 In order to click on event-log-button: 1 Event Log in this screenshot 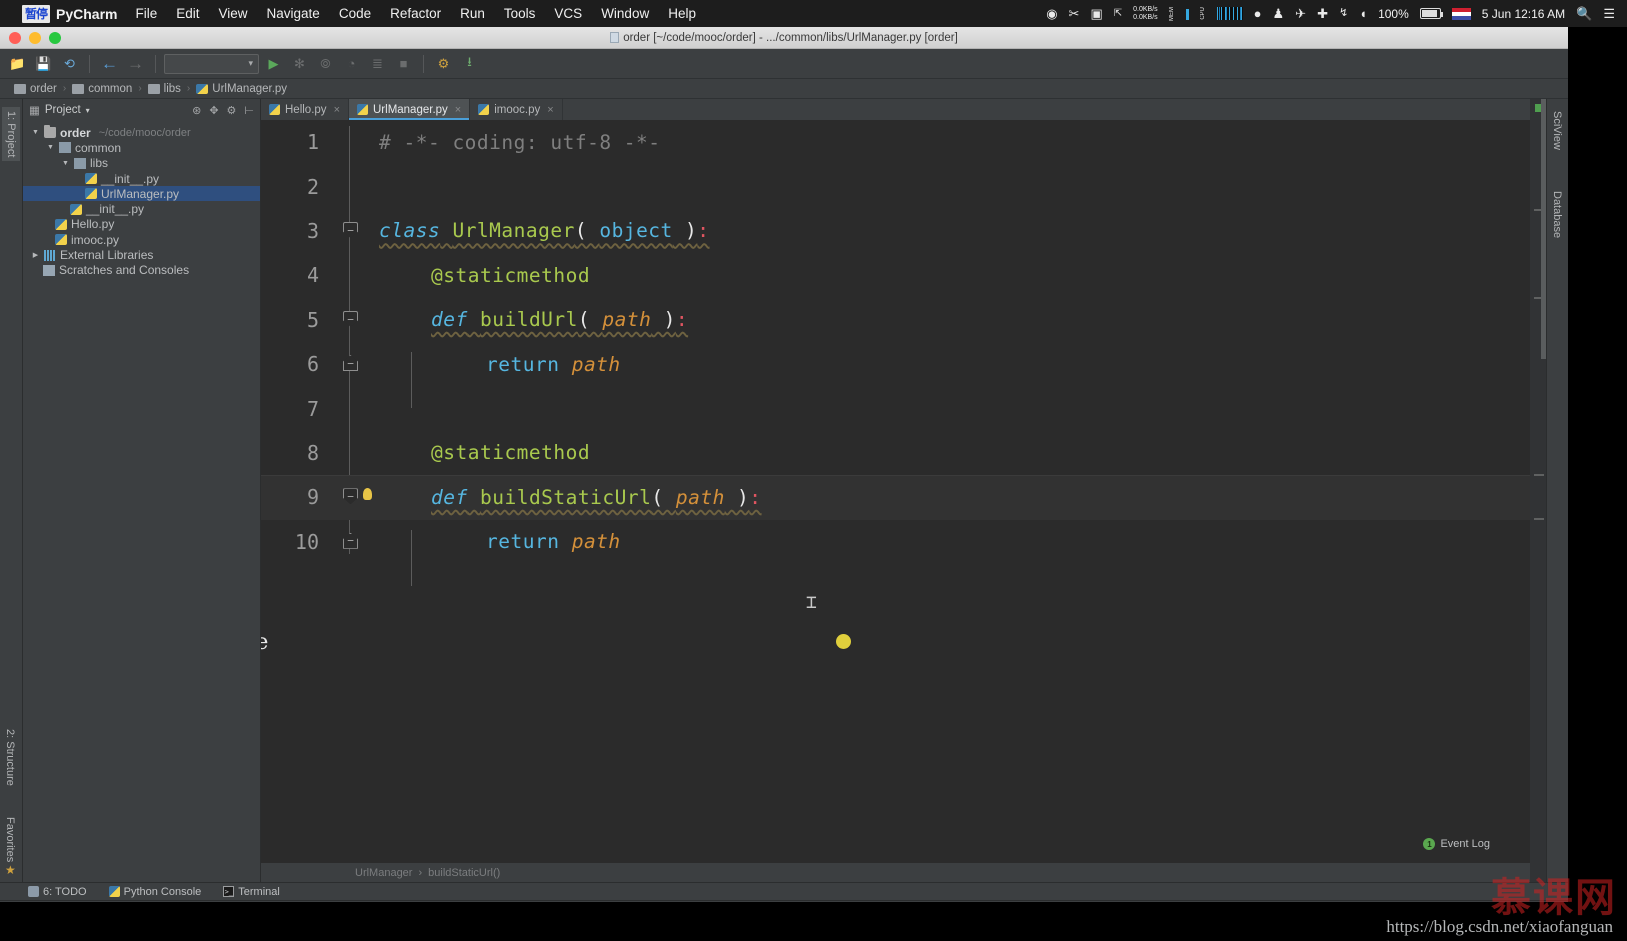, I will do `click(1456, 844)`.